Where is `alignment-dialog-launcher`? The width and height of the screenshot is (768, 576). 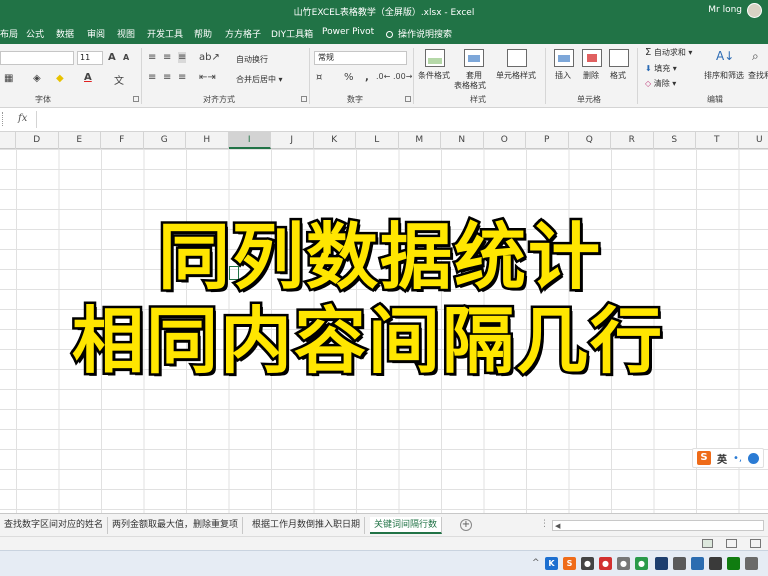 alignment-dialog-launcher is located at coordinates (304, 99).